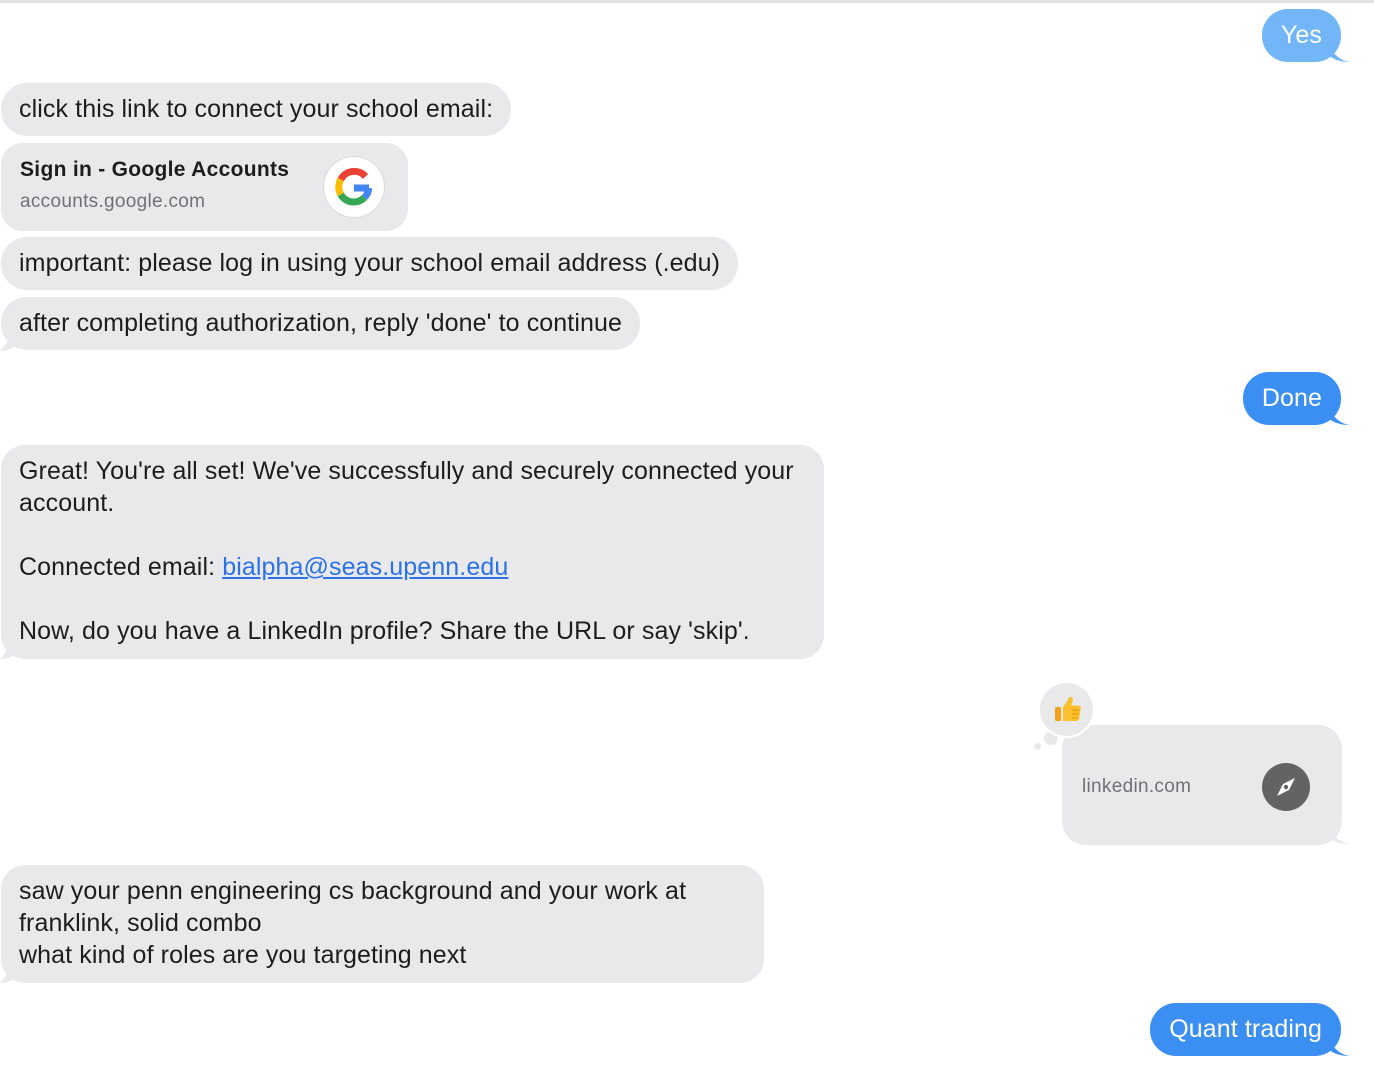 This screenshot has width=1374, height=1074. I want to click on message-text: Done, so click(1291, 398).